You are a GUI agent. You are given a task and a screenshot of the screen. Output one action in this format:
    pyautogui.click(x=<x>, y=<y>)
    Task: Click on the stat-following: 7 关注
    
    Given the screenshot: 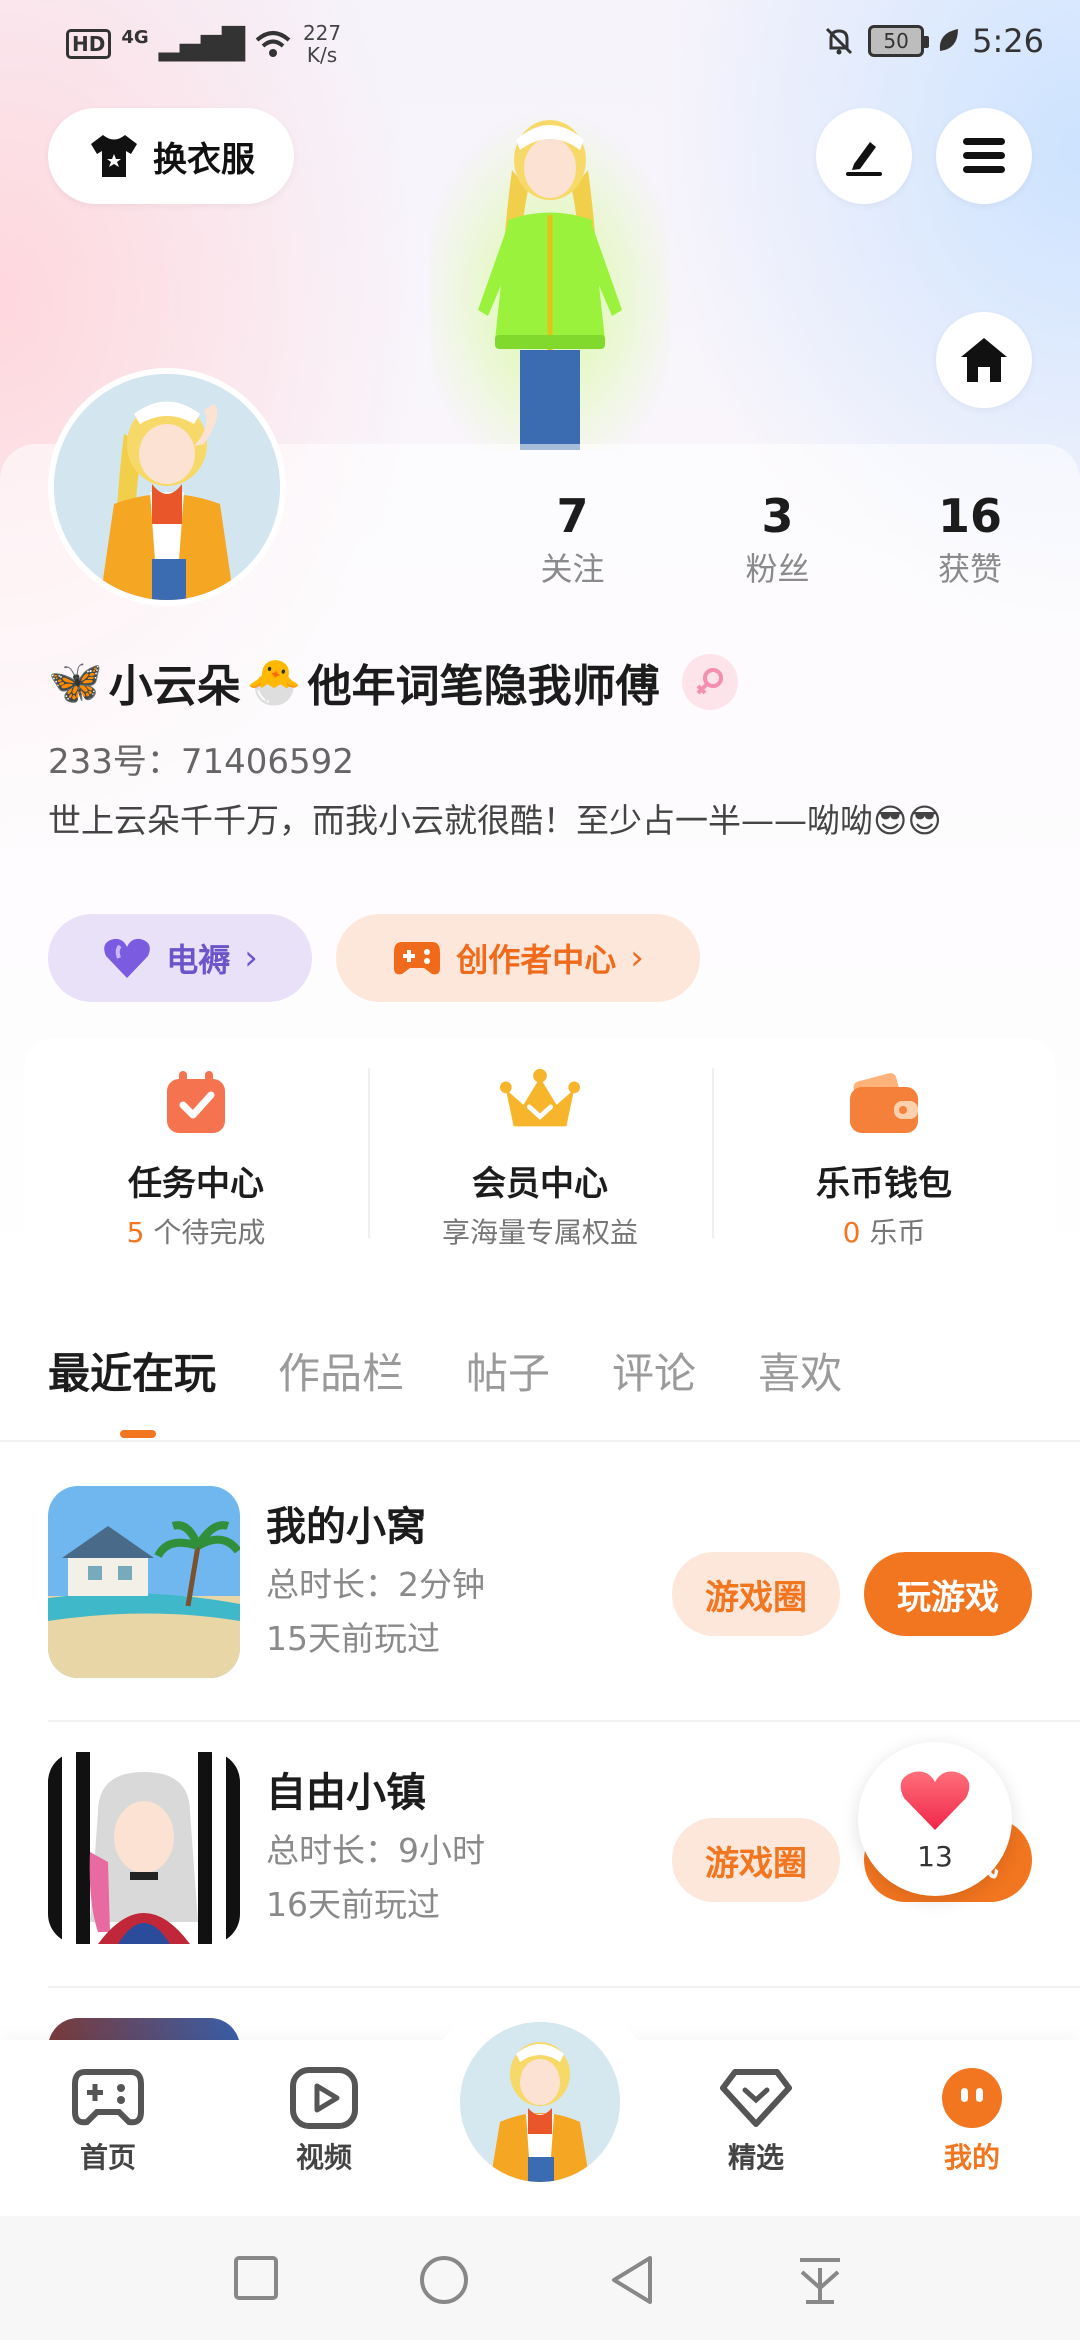 What is the action you would take?
    pyautogui.click(x=572, y=539)
    